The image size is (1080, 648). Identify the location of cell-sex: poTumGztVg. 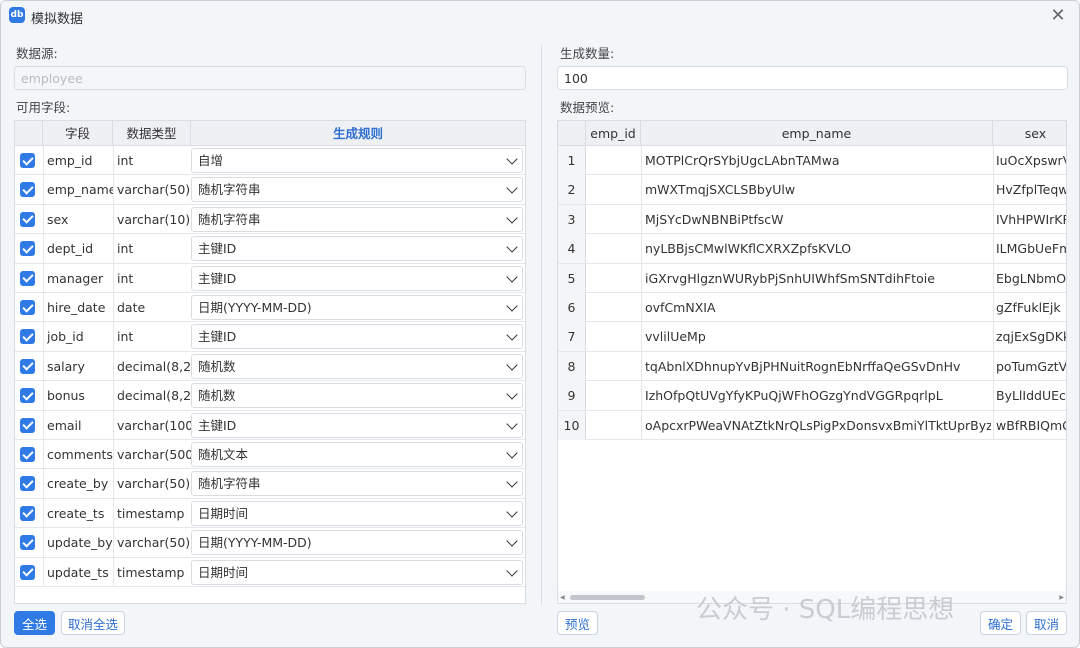
(1031, 366).